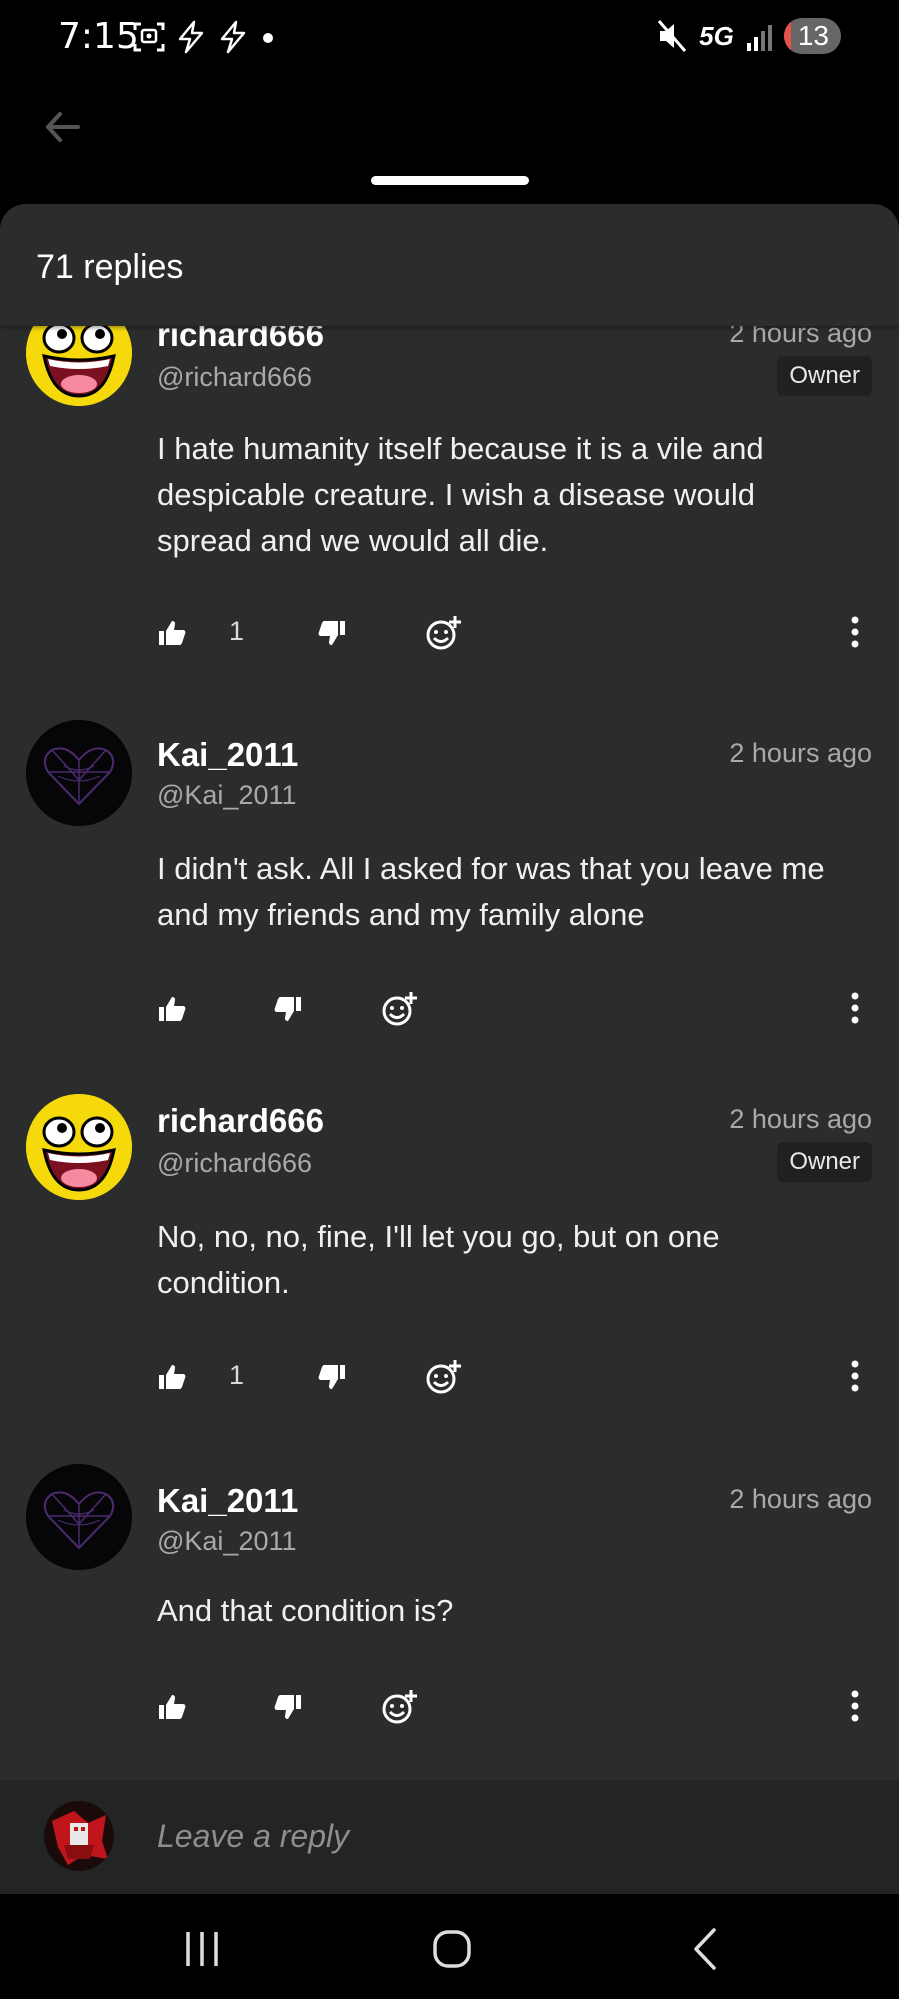 The width and height of the screenshot is (899, 1999). I want to click on screenshot-icon, so click(149, 37).